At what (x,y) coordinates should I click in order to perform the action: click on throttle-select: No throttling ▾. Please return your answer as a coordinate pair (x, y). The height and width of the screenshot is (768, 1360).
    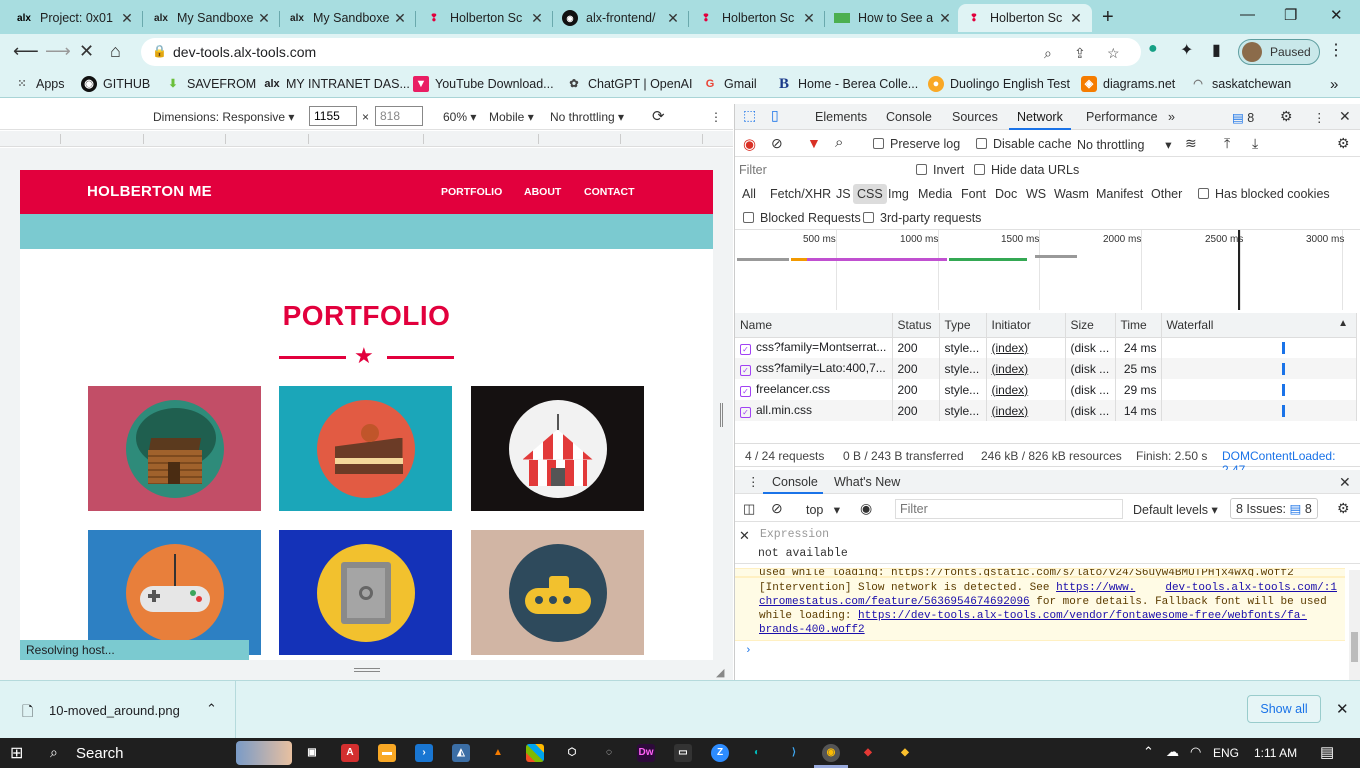
    Looking at the image, I should click on (587, 117).